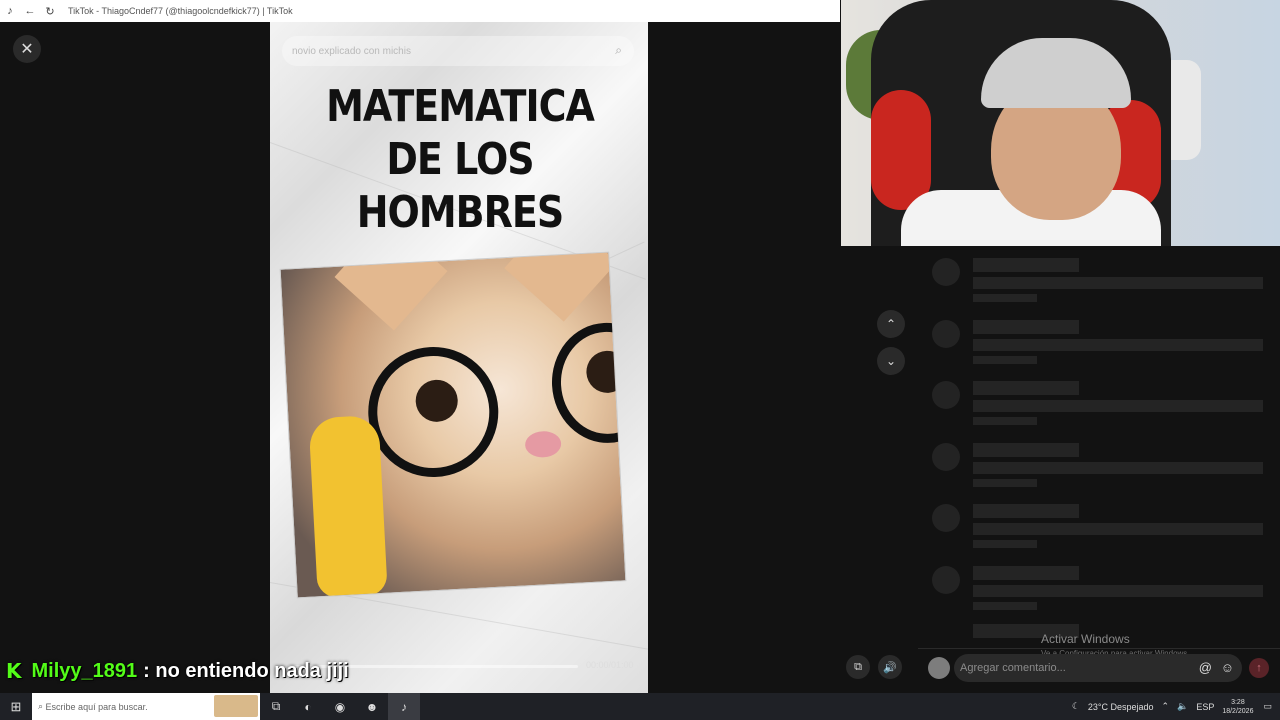  I want to click on discord-icon: ☻, so click(372, 706).